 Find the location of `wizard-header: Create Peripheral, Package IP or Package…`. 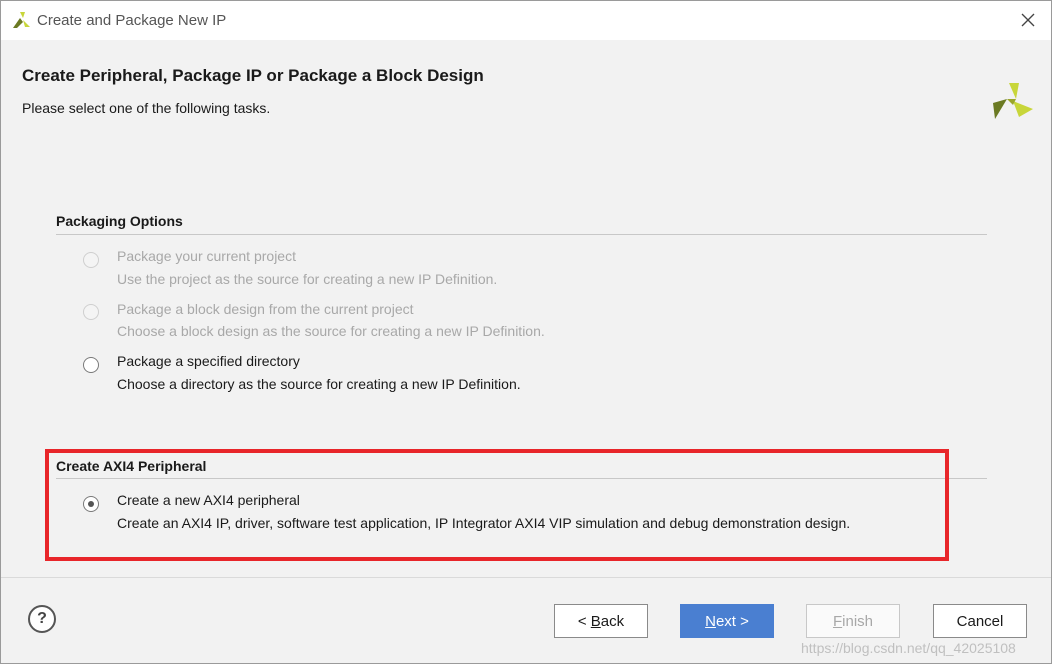

wizard-header: Create Peripheral, Package IP or Package… is located at coordinates (526, 86).